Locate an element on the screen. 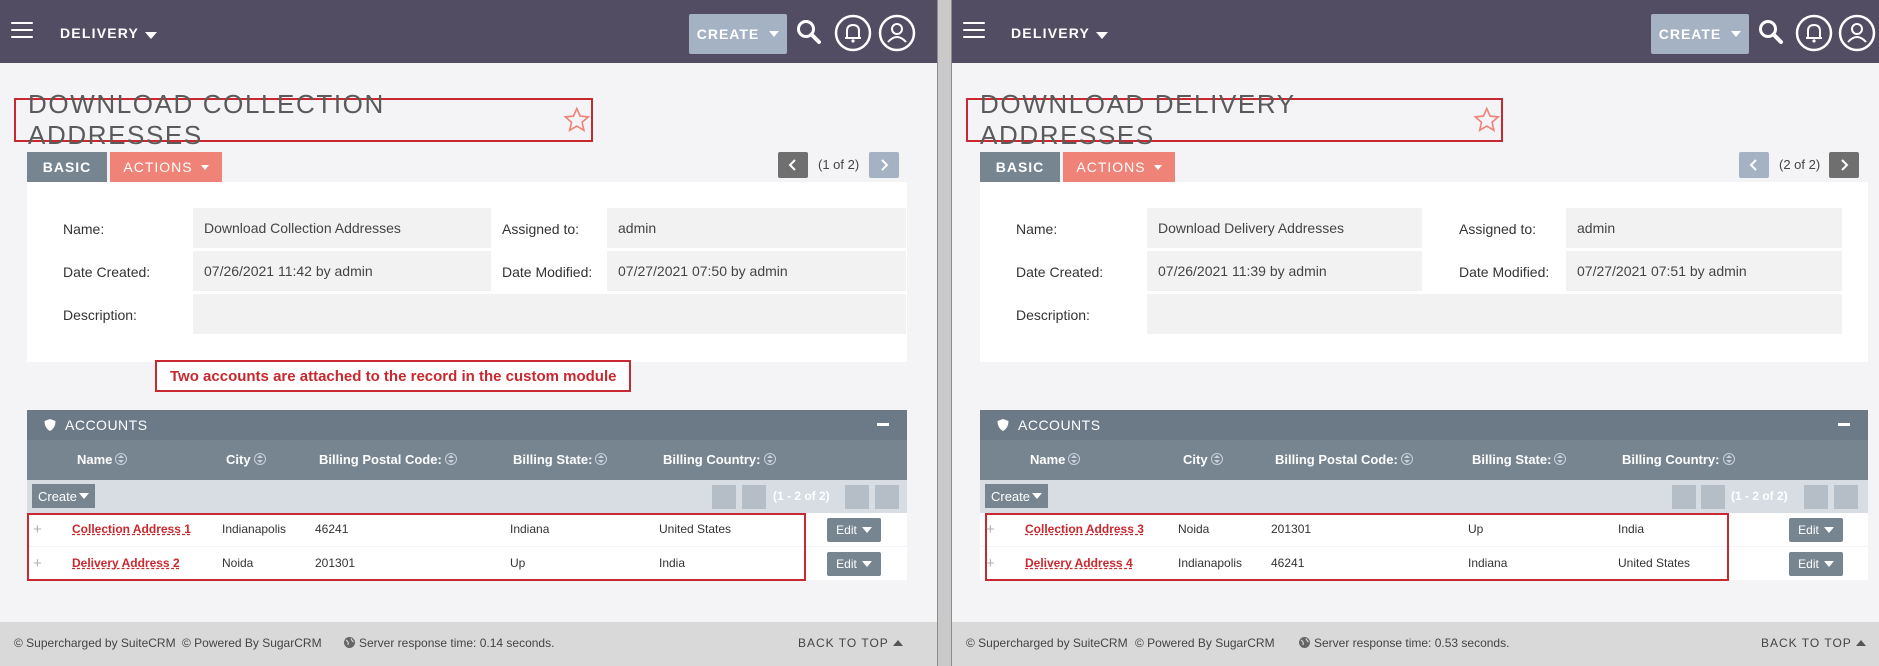  column-label: City is located at coordinates (238, 459).